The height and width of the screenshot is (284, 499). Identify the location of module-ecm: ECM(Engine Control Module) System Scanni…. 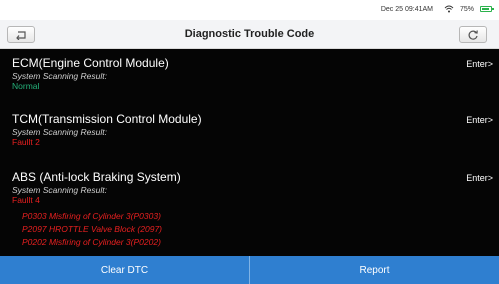
(249, 76).